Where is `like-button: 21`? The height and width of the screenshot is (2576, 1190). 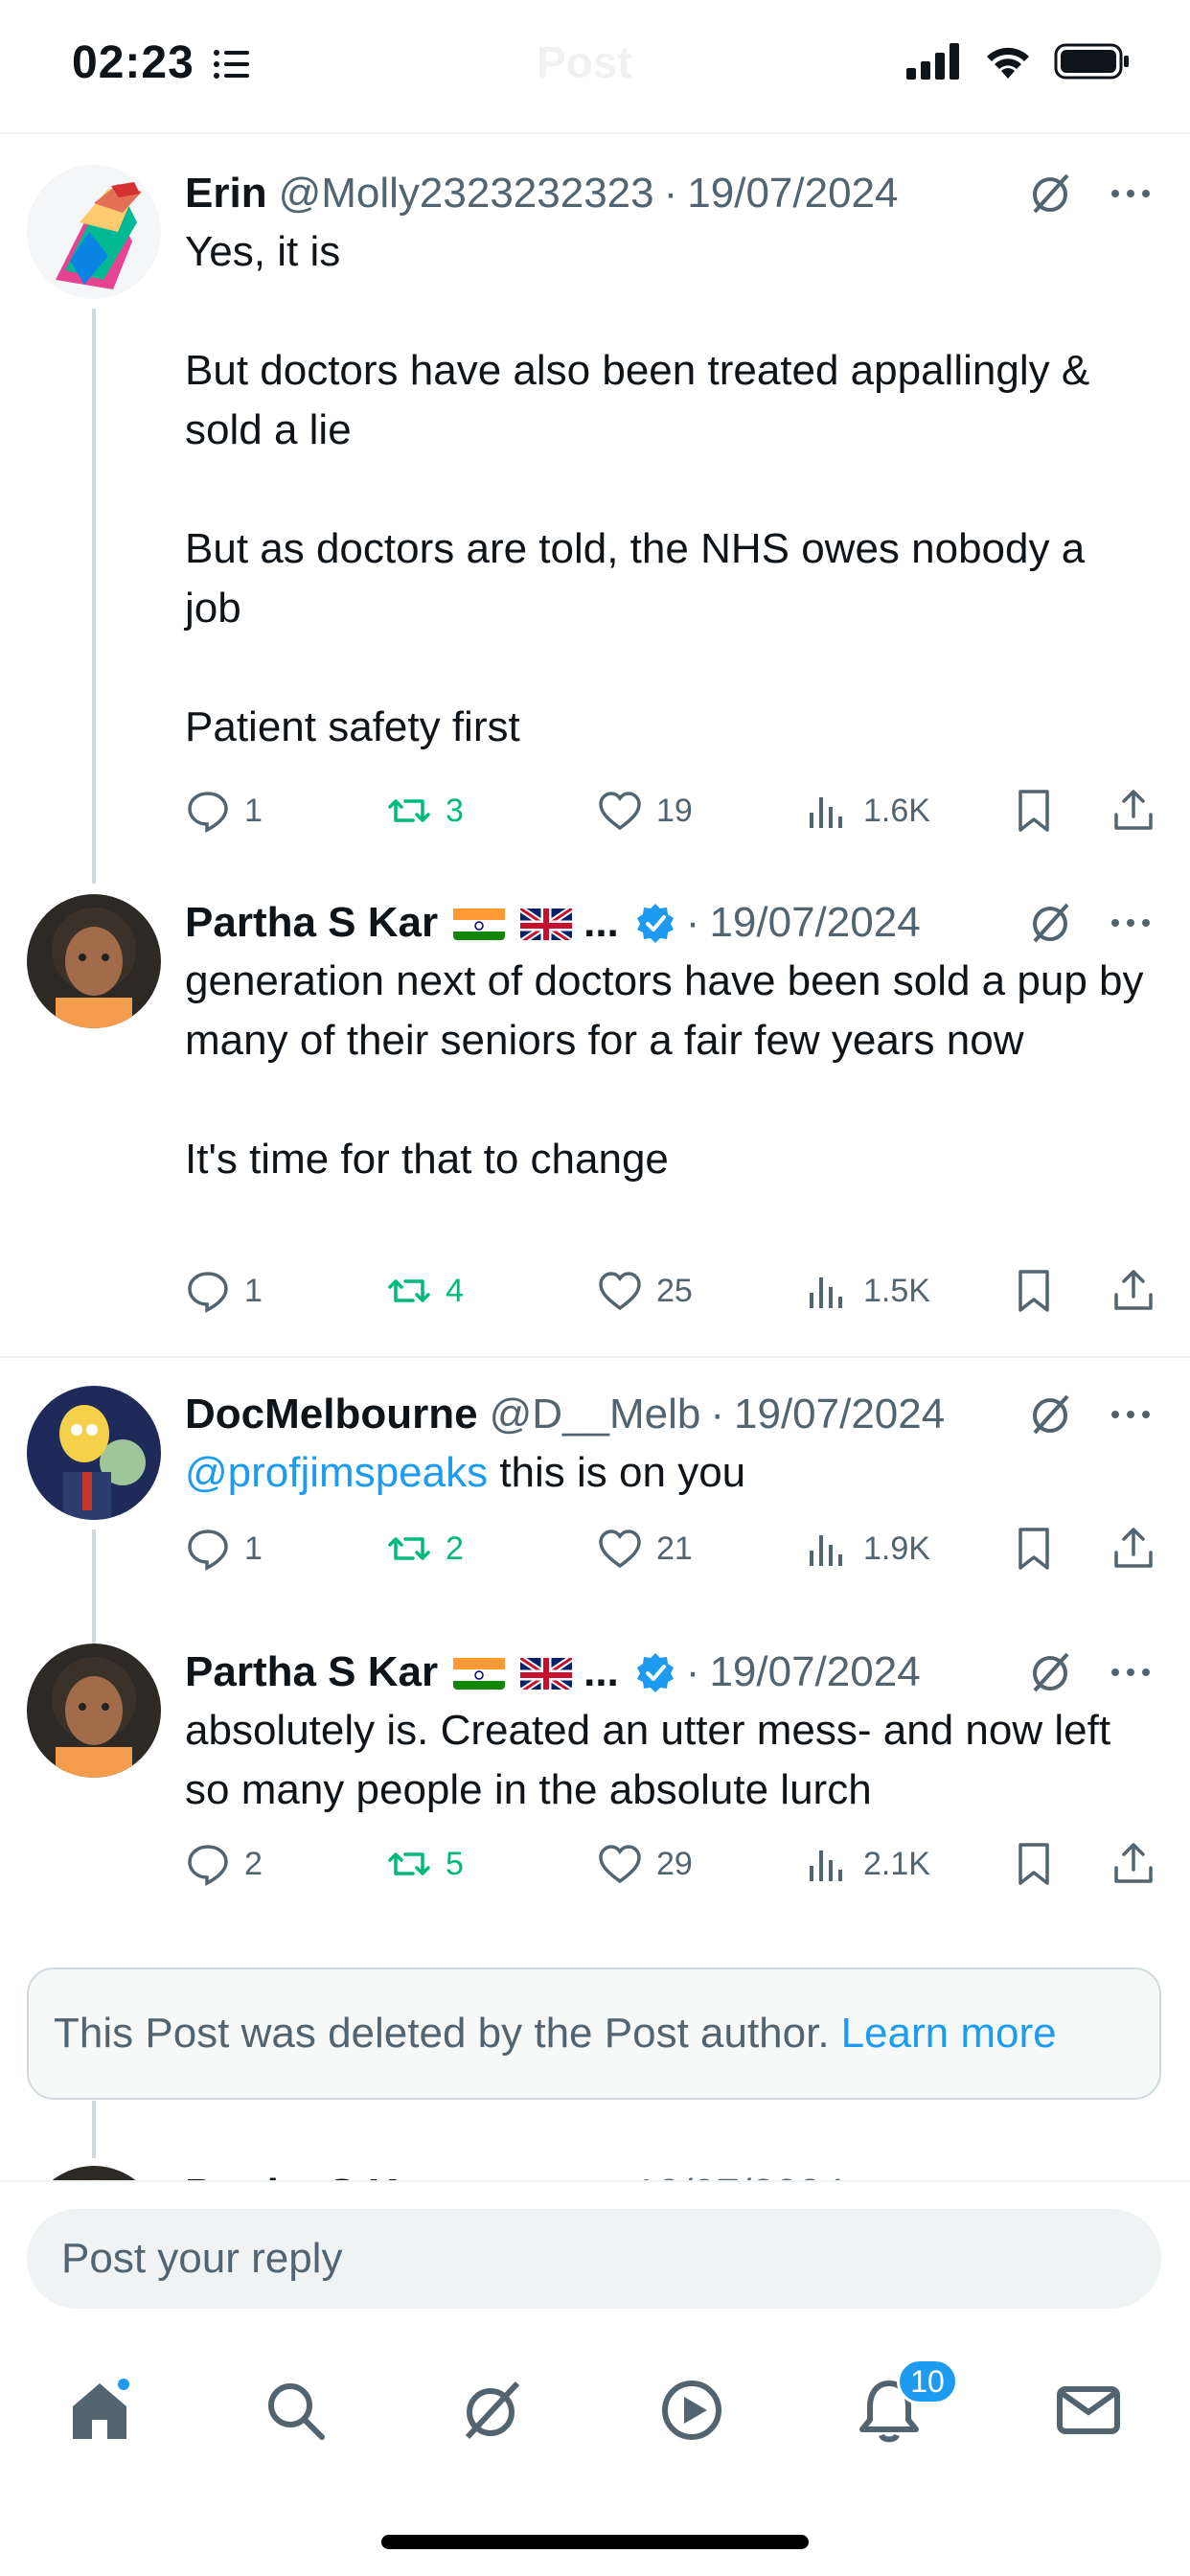 like-button: 21 is located at coordinates (645, 1548).